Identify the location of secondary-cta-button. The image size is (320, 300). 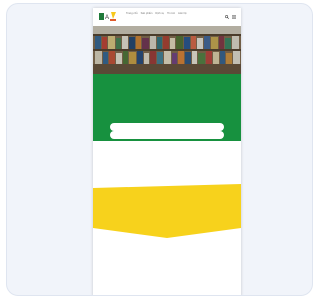
(167, 135).